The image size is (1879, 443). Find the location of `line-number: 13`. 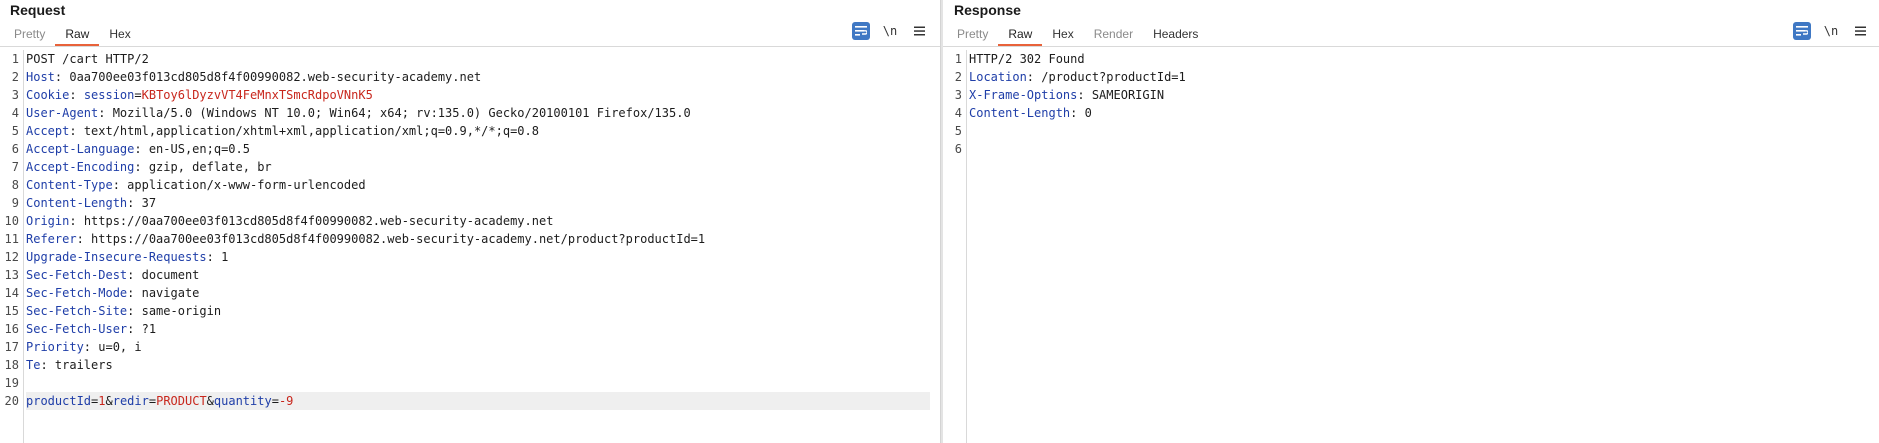

line-number: 13 is located at coordinates (11, 275).